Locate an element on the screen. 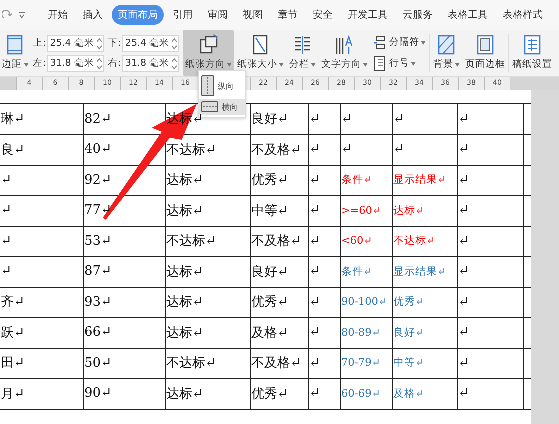  ribbon-tab: 视图 is located at coordinates (253, 15).